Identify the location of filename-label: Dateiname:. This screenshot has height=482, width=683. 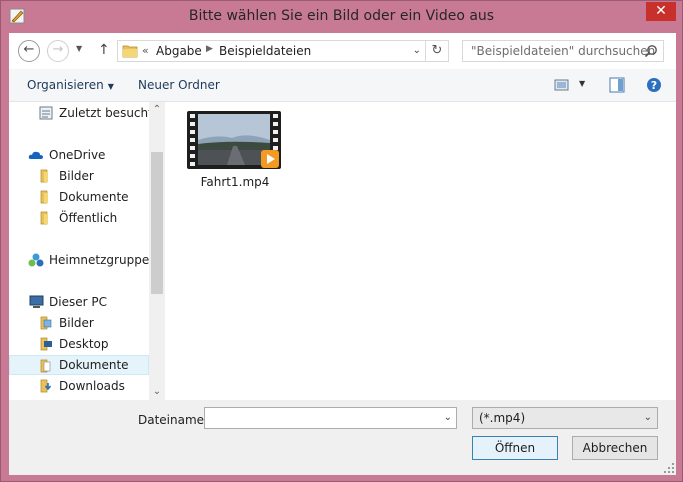
(173, 420).